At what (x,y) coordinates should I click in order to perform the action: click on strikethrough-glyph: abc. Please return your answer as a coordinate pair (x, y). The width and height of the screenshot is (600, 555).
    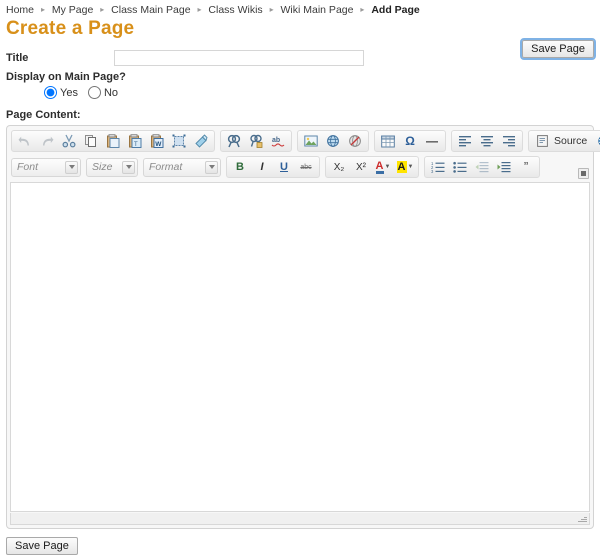
    Looking at the image, I should click on (306, 167).